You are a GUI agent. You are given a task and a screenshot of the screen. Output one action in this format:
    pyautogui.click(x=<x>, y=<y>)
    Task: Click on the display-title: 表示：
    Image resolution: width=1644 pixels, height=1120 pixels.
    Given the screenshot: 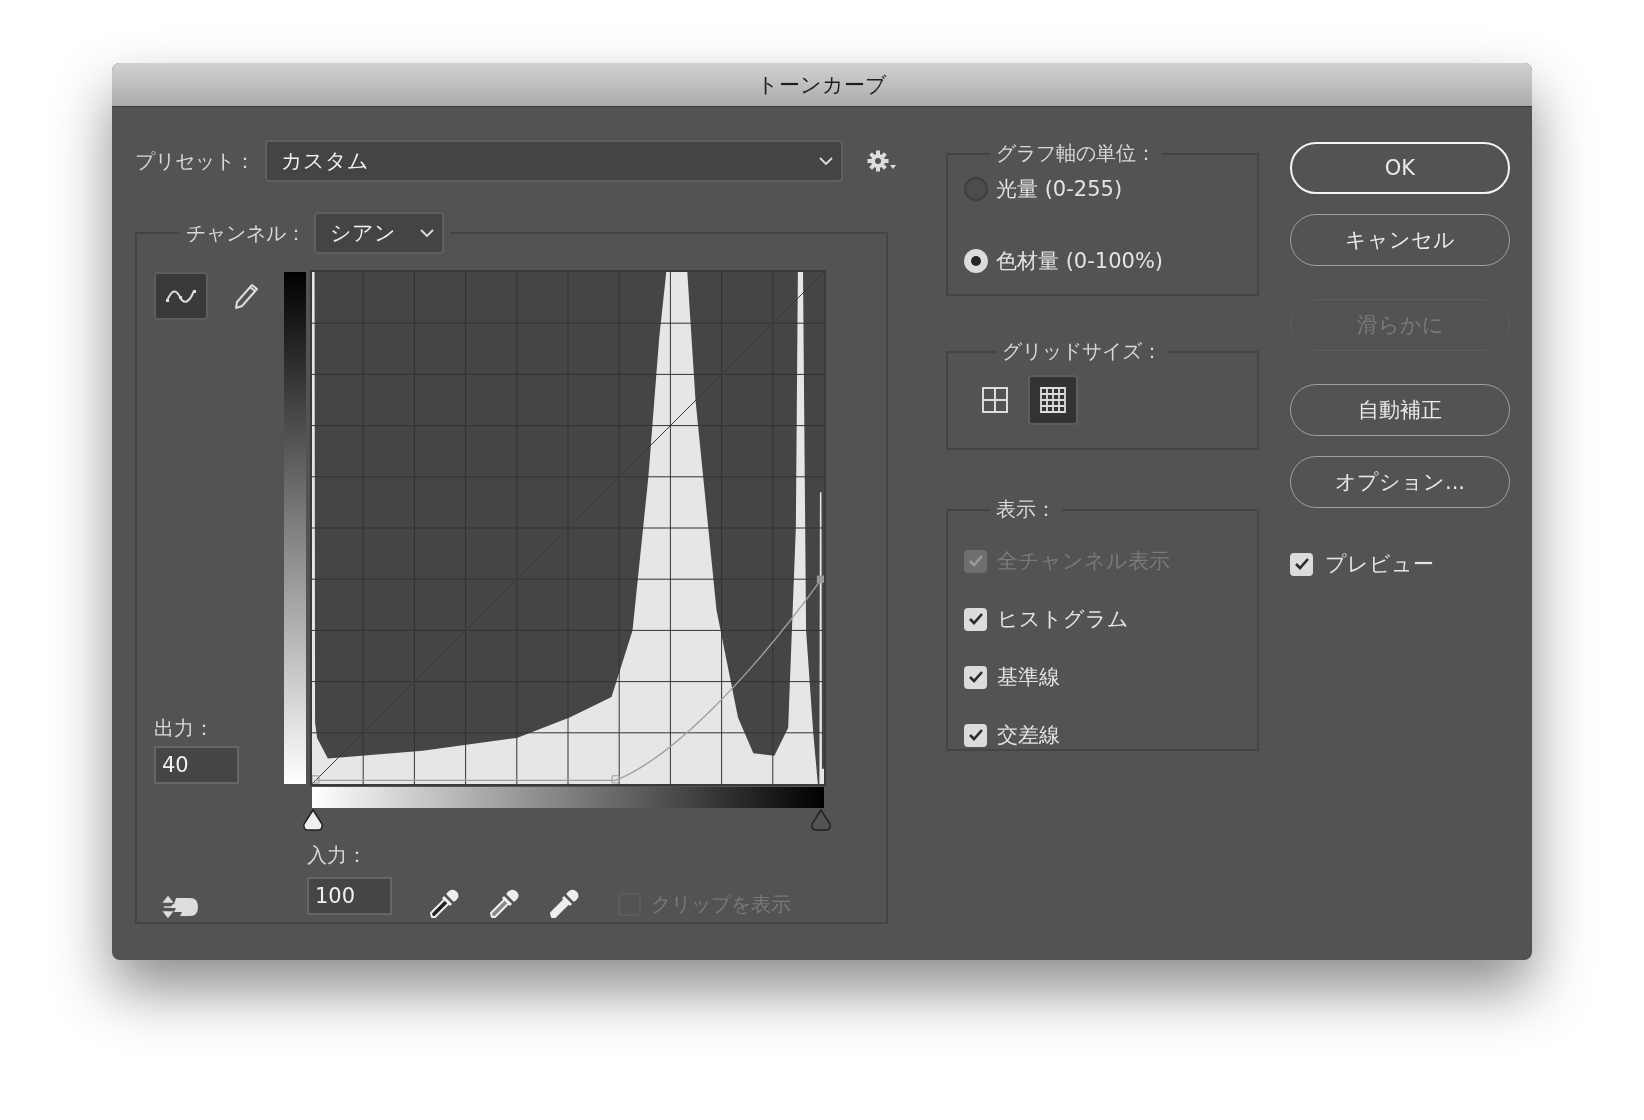 What is the action you would take?
    pyautogui.click(x=1026, y=509)
    